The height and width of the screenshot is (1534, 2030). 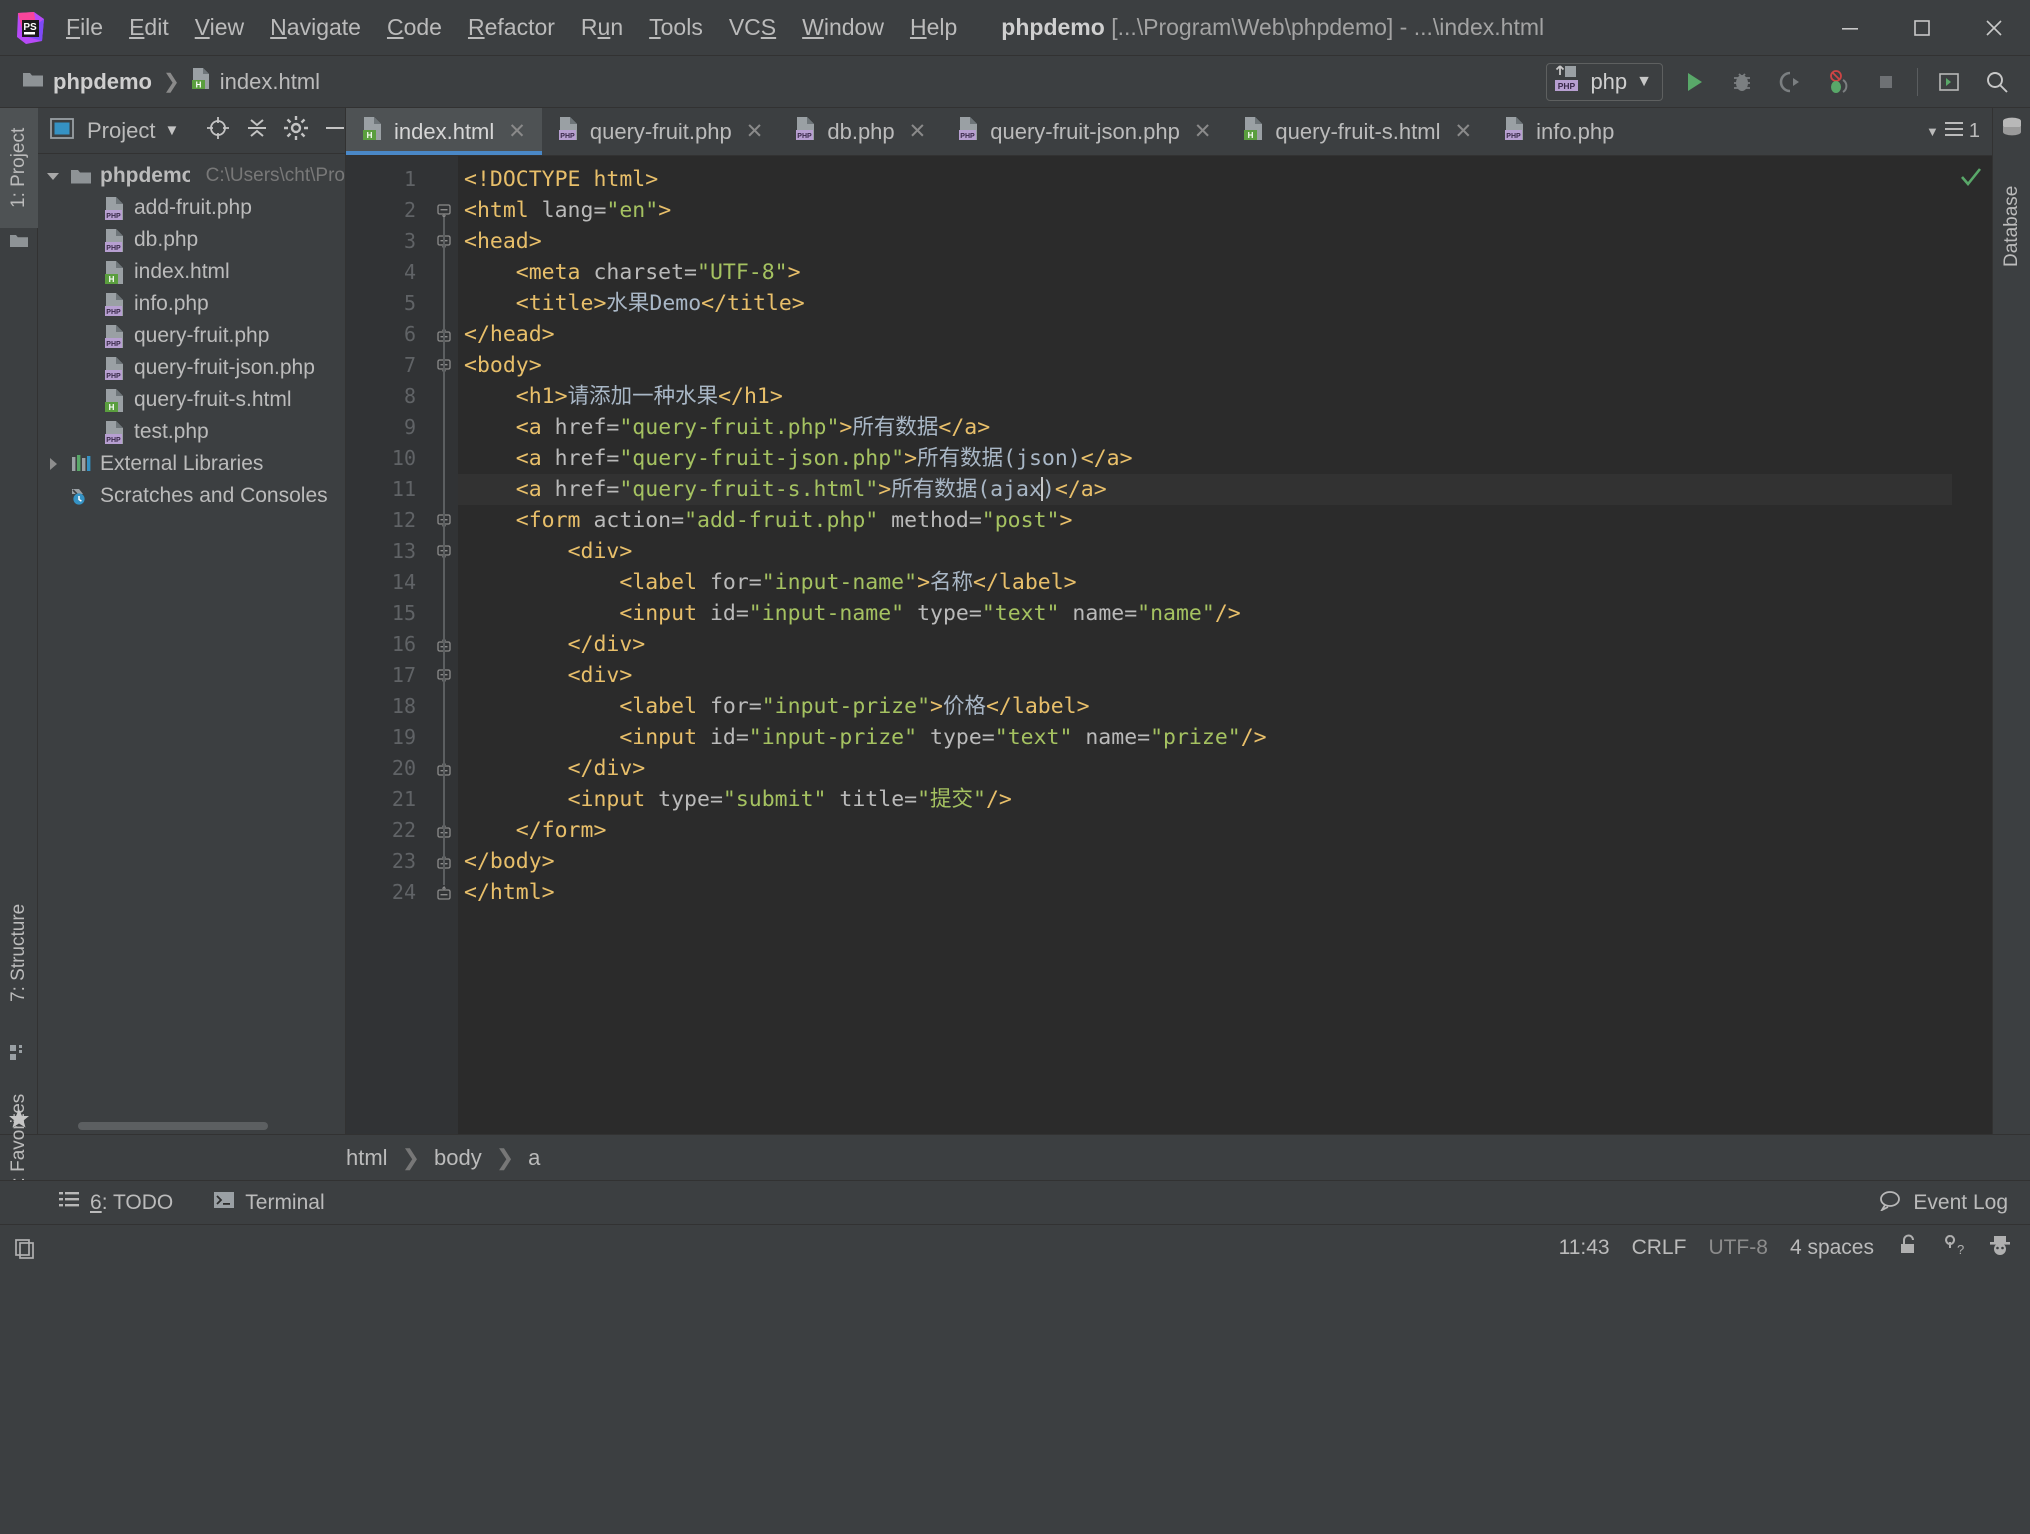 I want to click on project-tree-item: PHP query-fruit-json.php, so click(x=191, y=368).